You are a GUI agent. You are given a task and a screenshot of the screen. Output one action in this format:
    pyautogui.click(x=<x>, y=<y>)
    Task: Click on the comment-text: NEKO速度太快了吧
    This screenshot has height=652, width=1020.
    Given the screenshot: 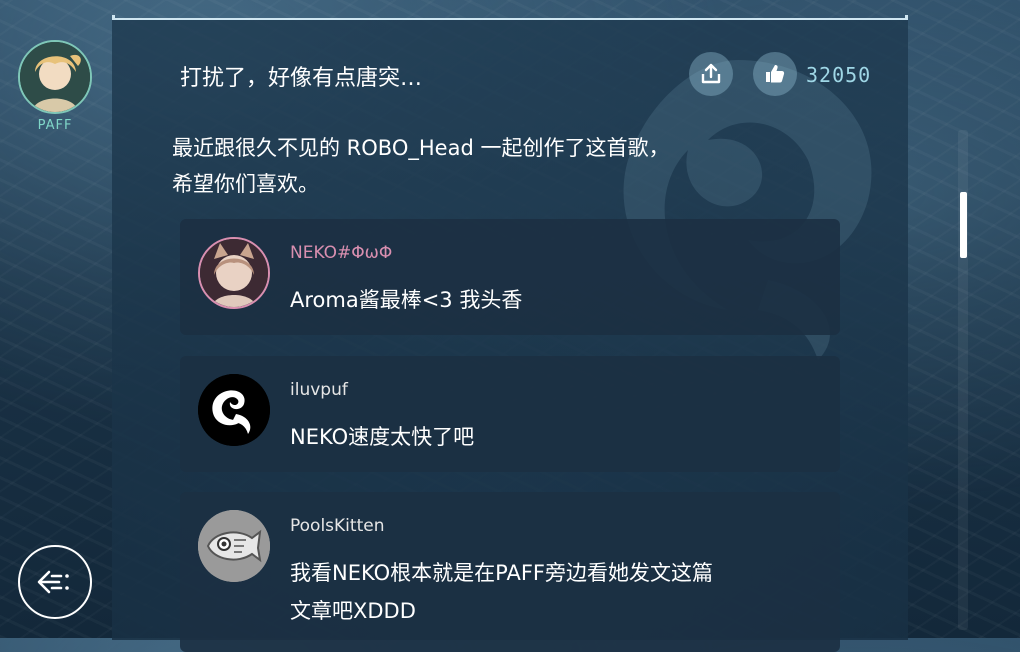 What is the action you would take?
    pyautogui.click(x=382, y=437)
    